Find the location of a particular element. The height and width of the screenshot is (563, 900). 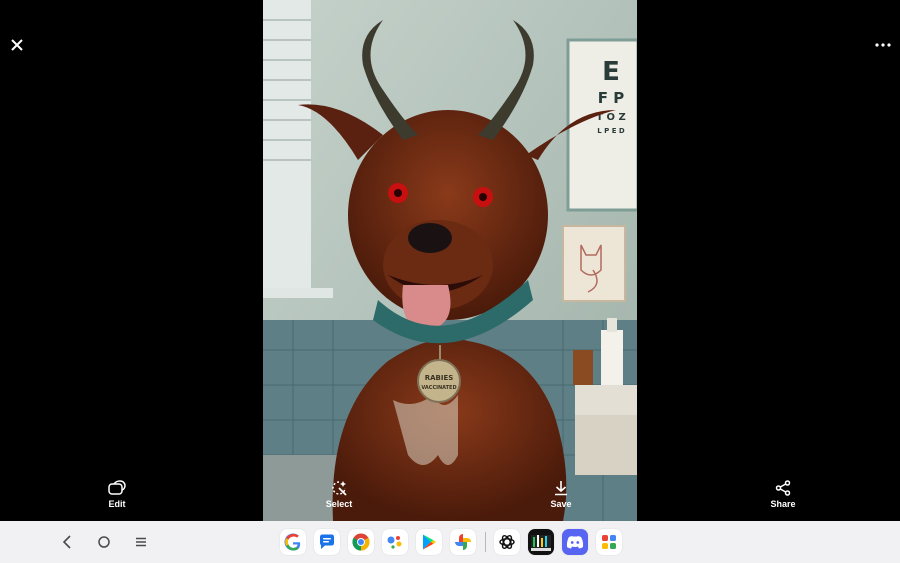

more-vert-icon is located at coordinates (883, 45).